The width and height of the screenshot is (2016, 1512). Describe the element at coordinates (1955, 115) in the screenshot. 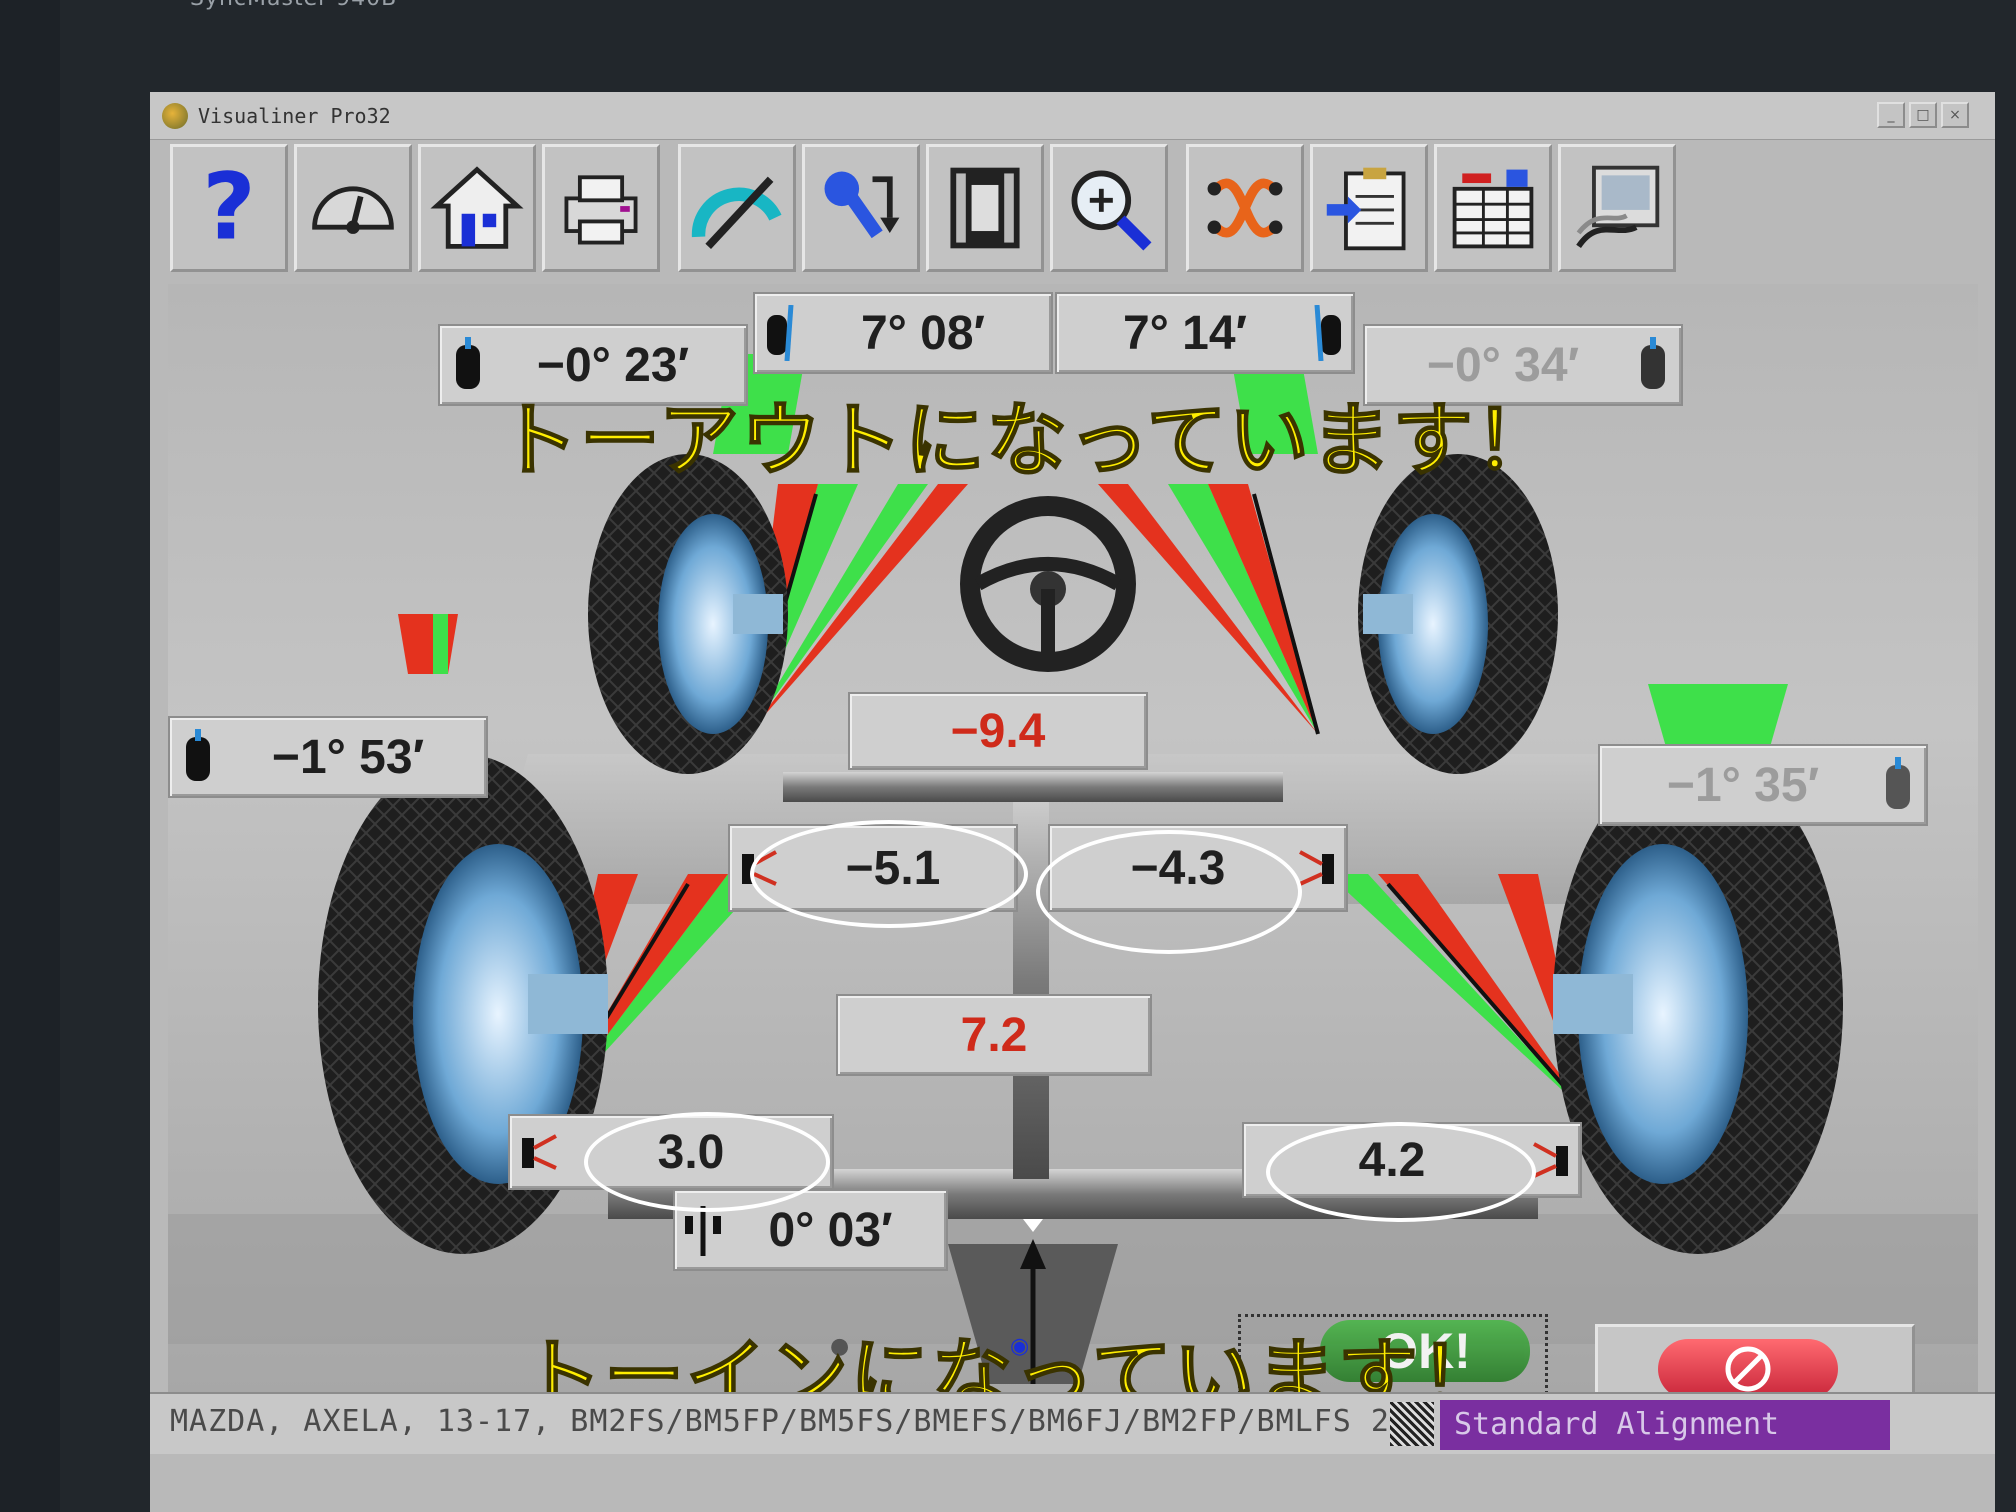

I see `close-button: ×` at that location.